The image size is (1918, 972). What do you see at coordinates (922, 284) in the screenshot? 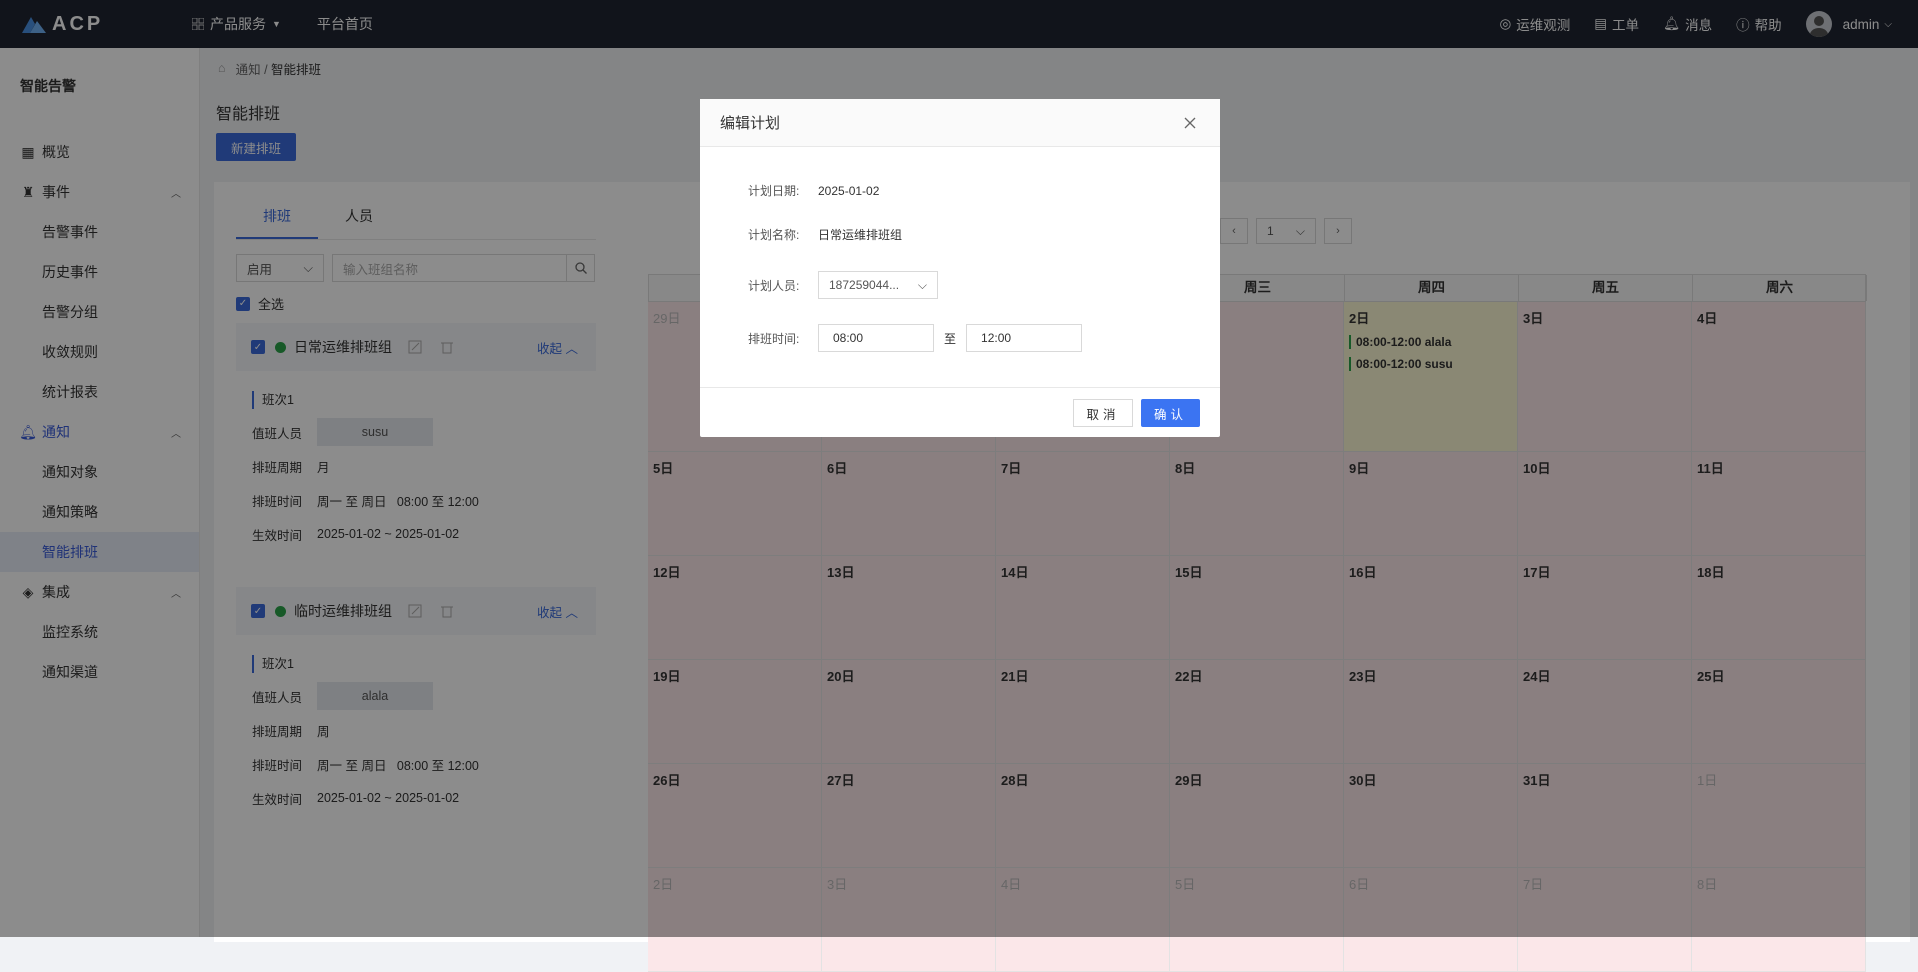
I see `chevron-down-icon: ⌵` at bounding box center [922, 284].